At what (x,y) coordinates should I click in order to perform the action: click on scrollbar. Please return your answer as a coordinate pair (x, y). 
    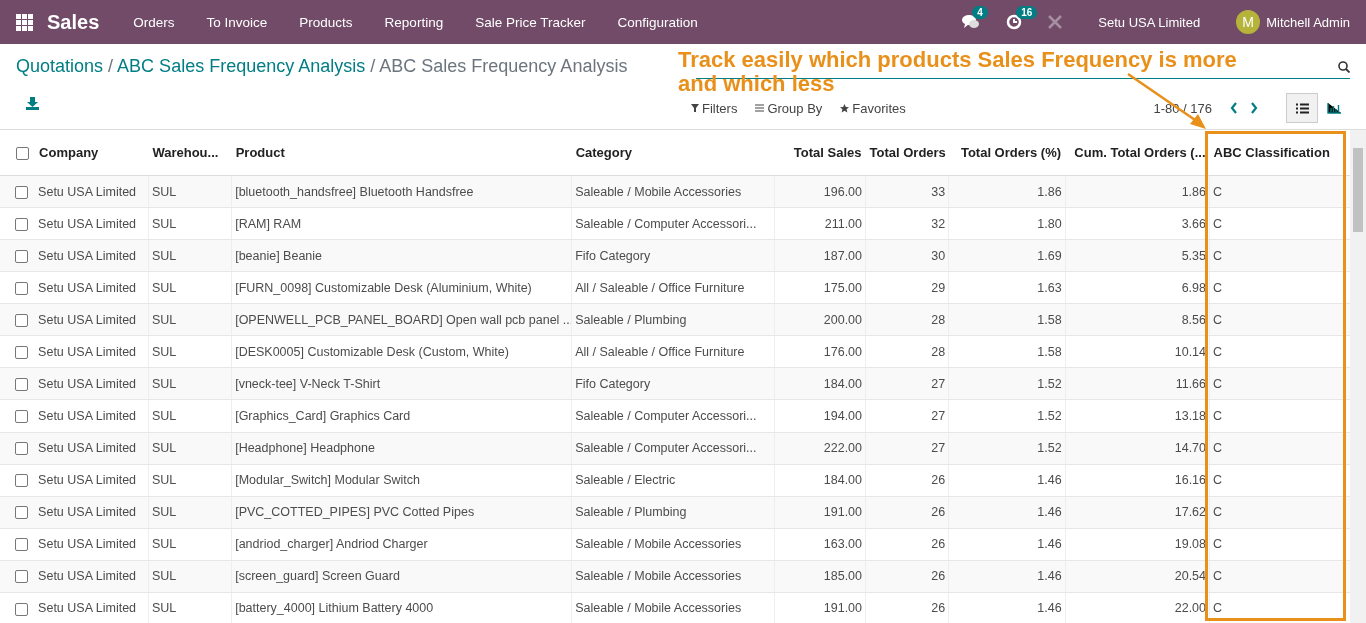
    Looking at the image, I should click on (1358, 376).